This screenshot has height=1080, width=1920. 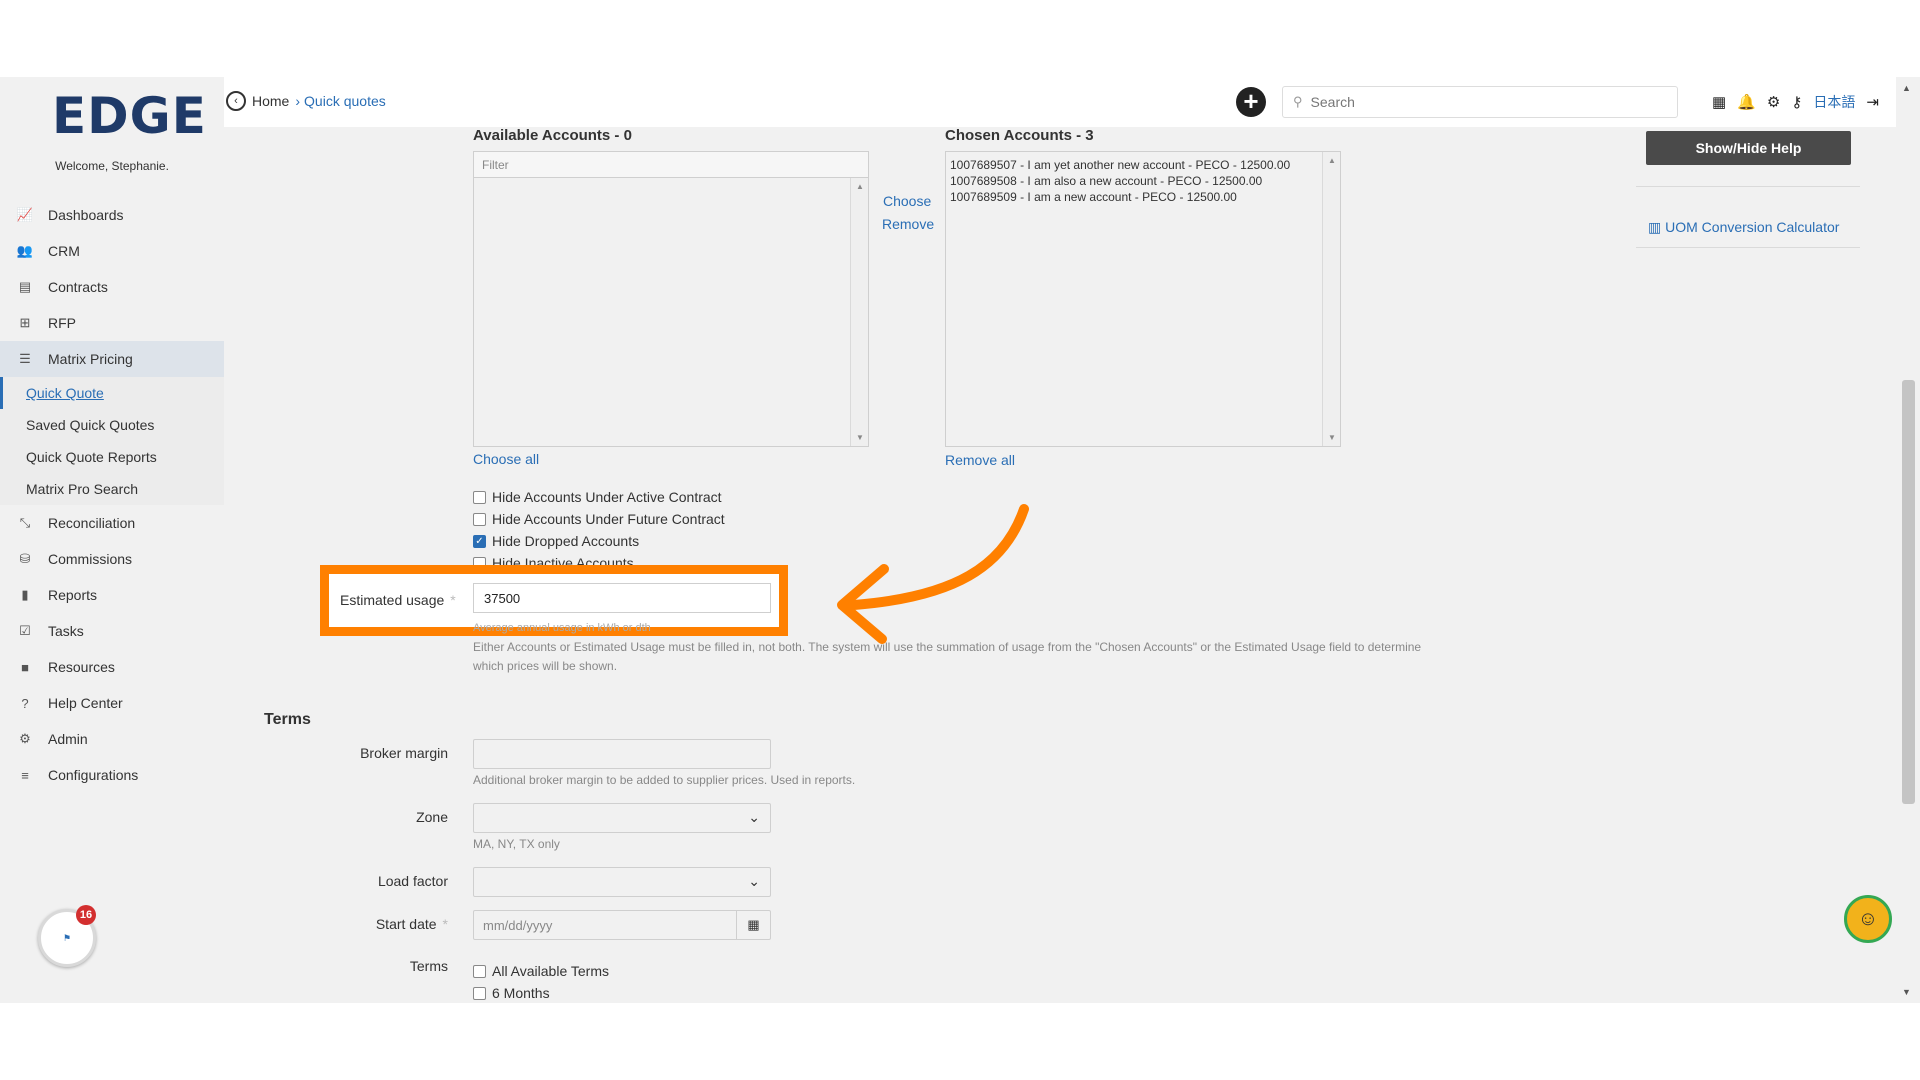 What do you see at coordinates (112, 425) in the screenshot?
I see `sidebar-subitem-saved-quick-quotes: Saved Quick Quotes` at bounding box center [112, 425].